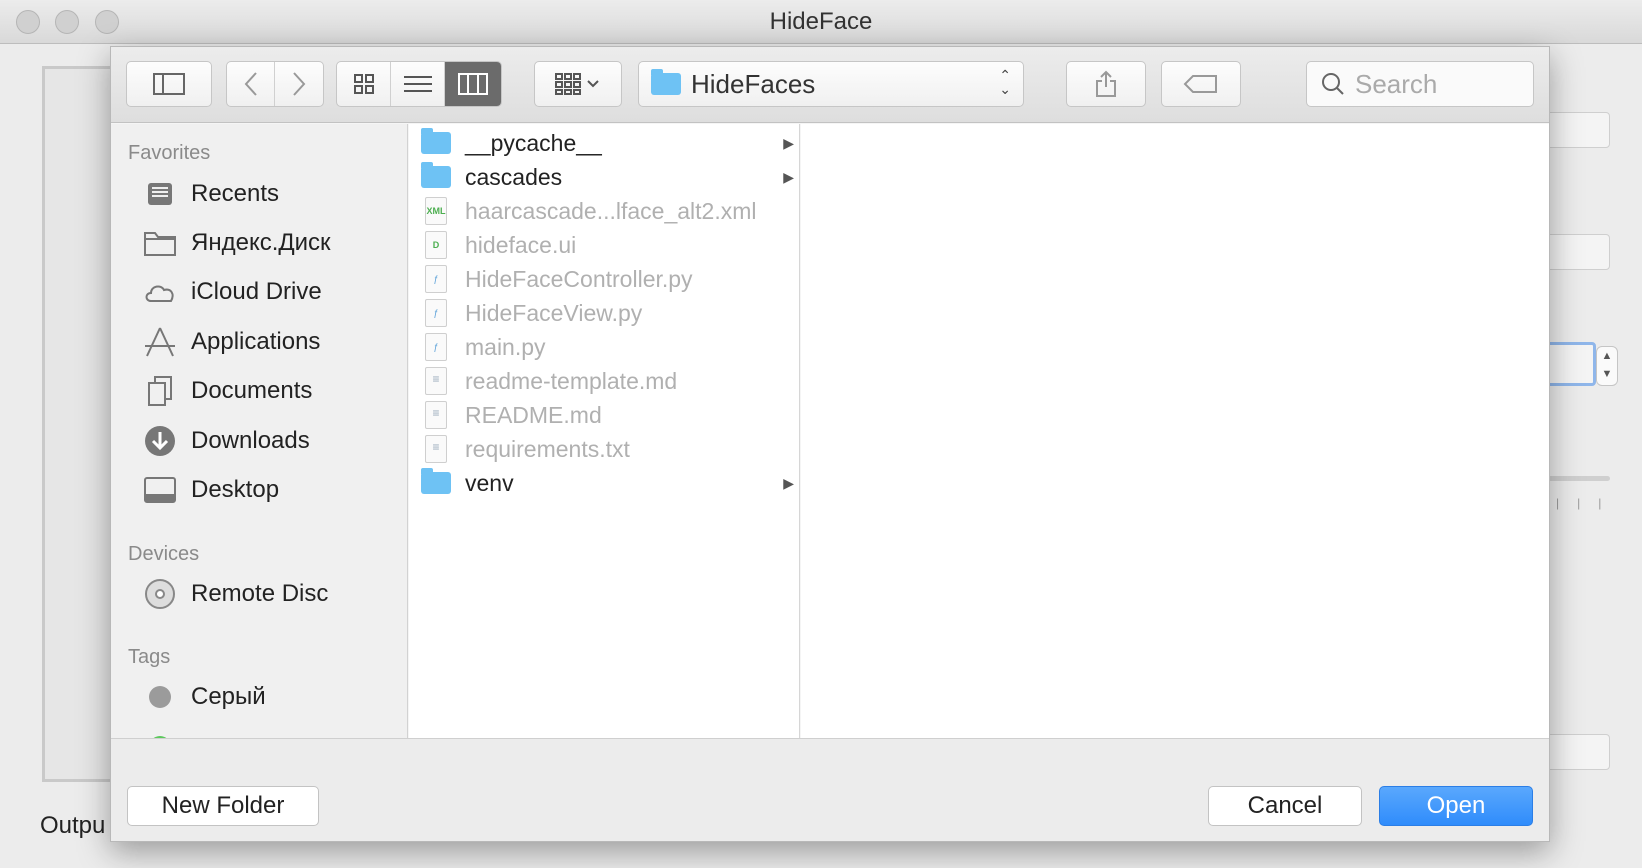 The height and width of the screenshot is (868, 1642). I want to click on arrange-button, so click(578, 84).